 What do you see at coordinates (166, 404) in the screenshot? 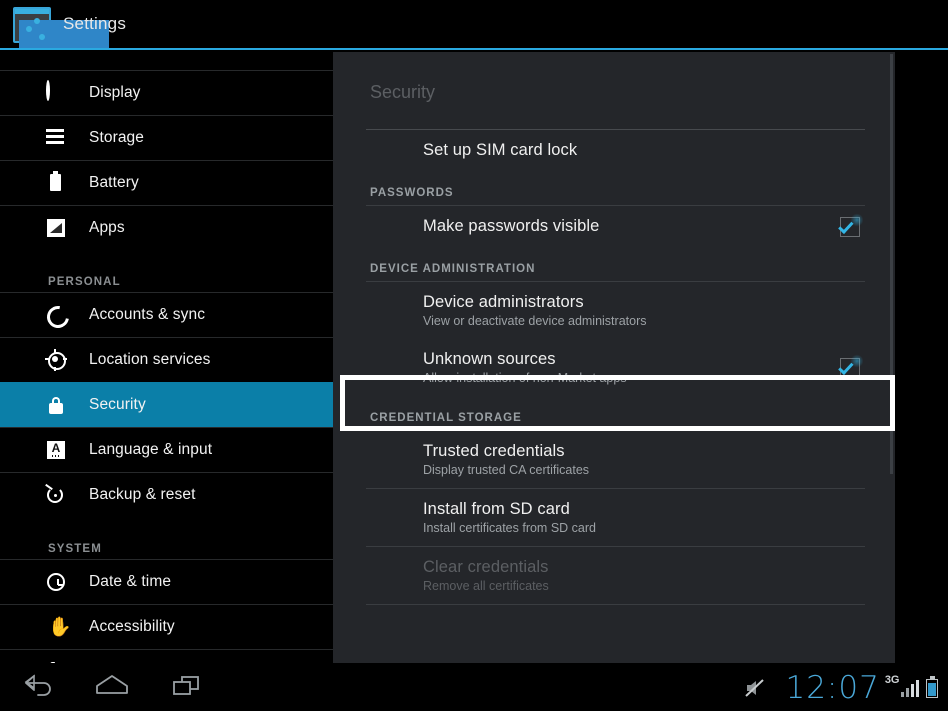
I see `sidebar-item-security: Security` at bounding box center [166, 404].